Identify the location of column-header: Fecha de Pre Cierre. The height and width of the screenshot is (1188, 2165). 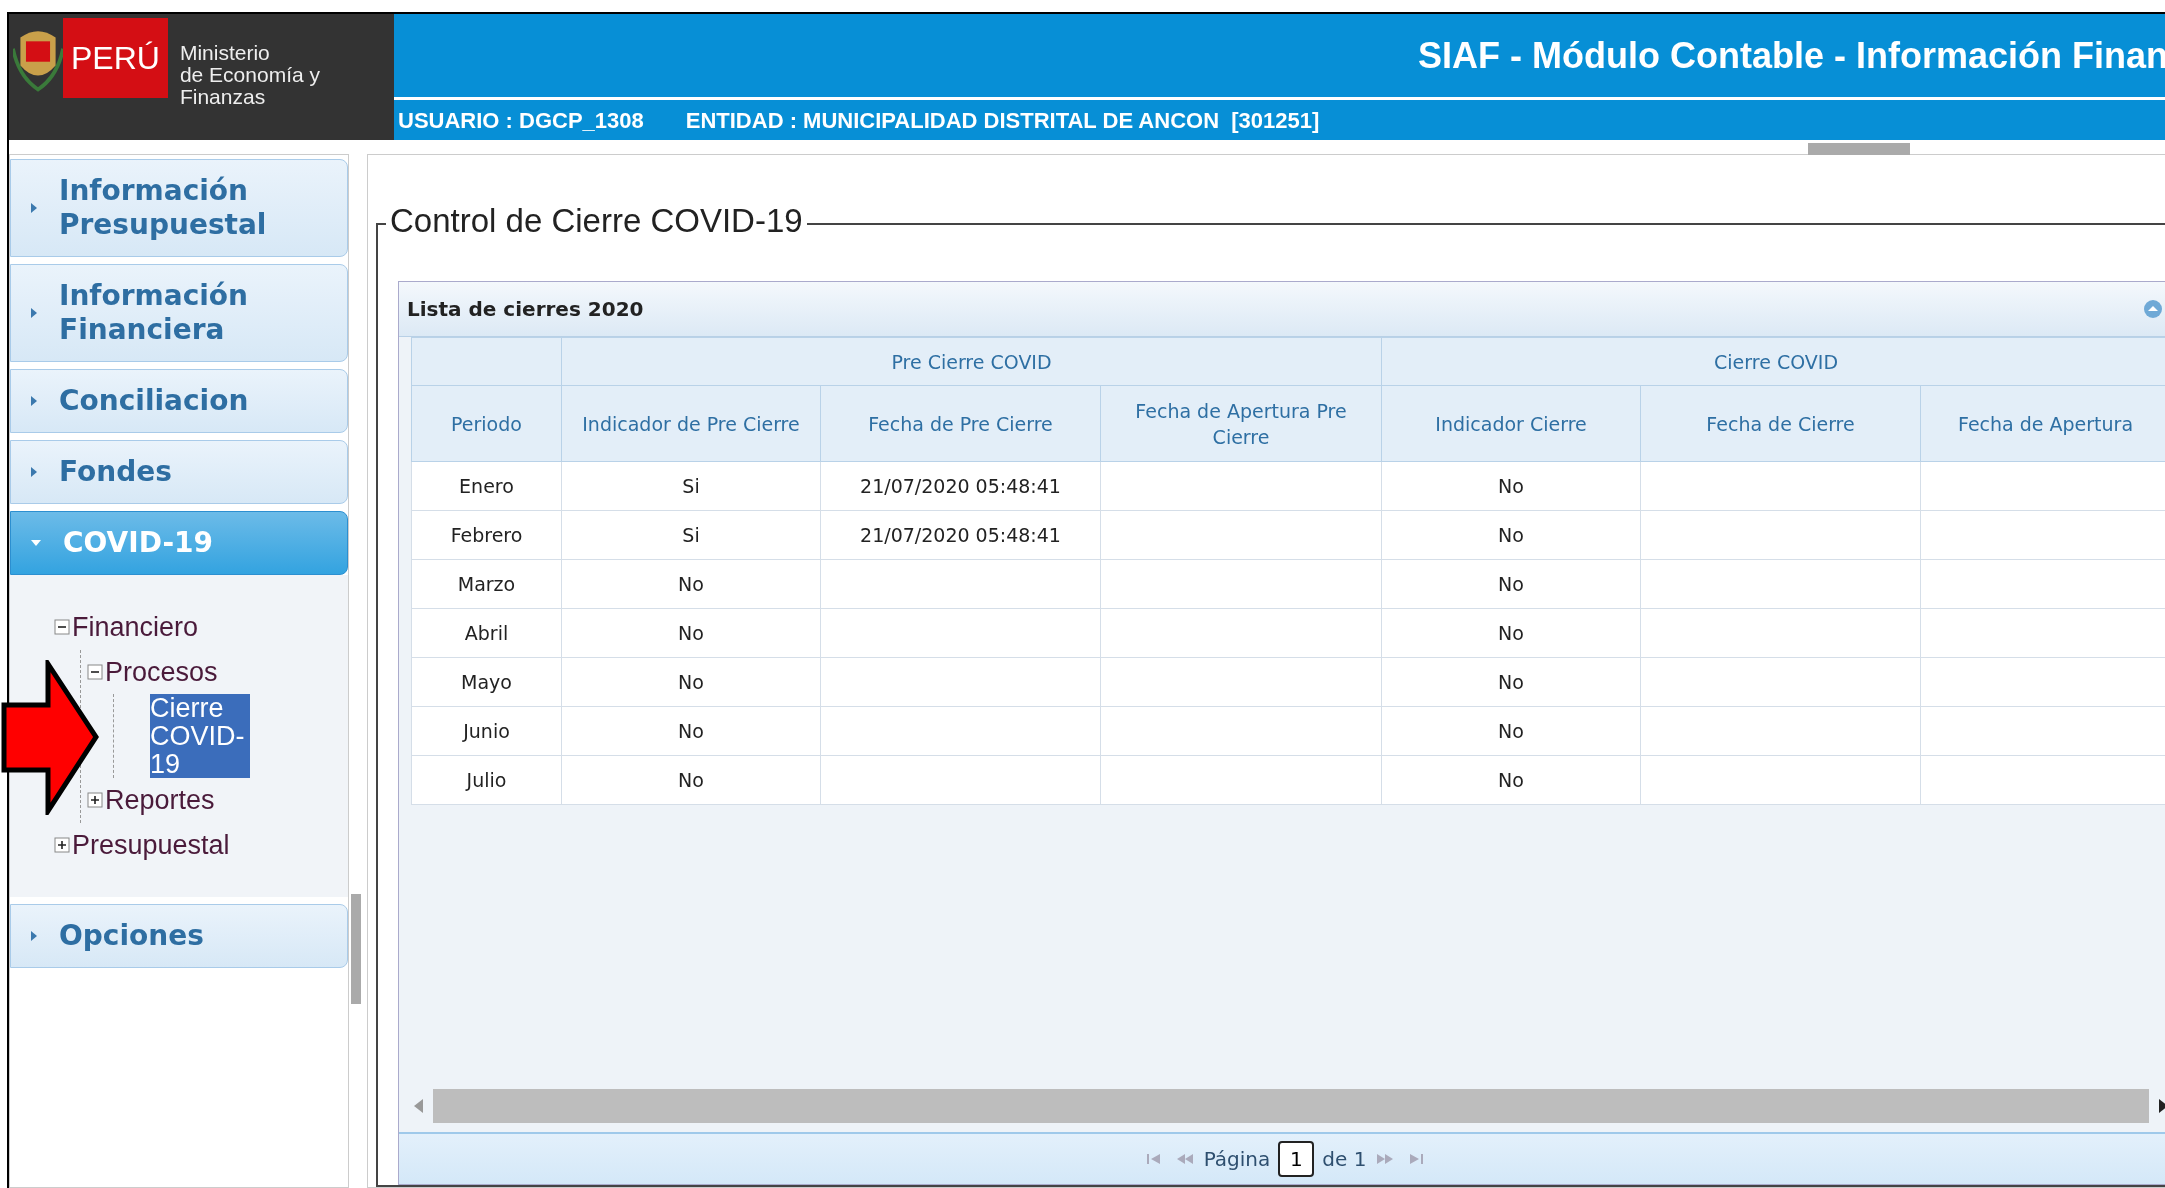
(960, 423).